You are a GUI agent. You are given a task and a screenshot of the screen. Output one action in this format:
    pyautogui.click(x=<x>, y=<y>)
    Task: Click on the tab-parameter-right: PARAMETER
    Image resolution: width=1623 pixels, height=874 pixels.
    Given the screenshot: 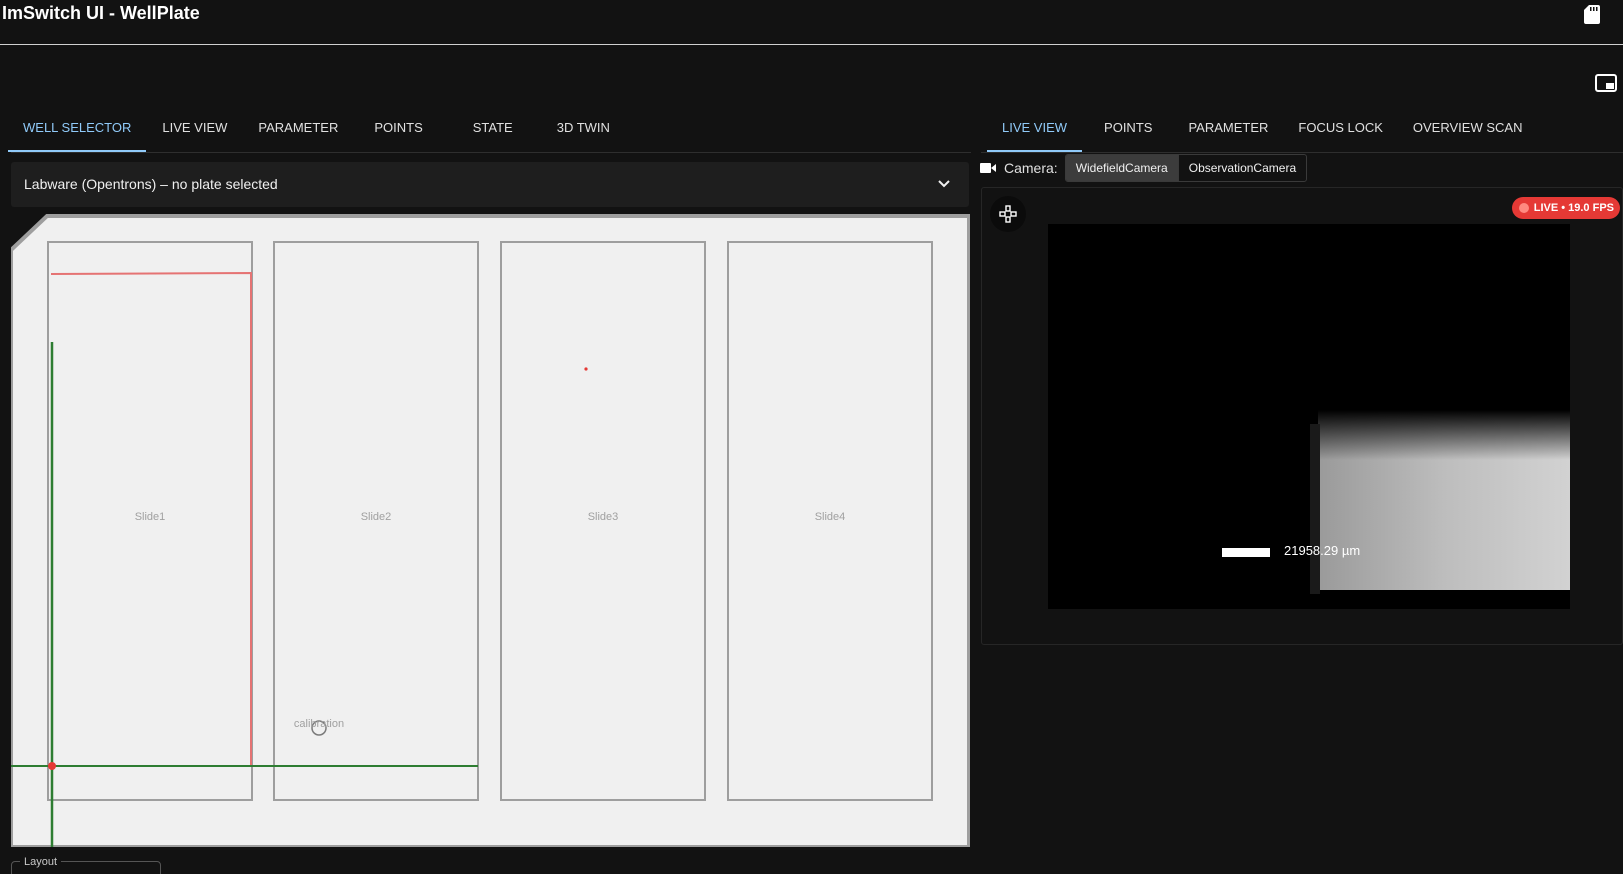 What is the action you would take?
    pyautogui.click(x=1227, y=131)
    